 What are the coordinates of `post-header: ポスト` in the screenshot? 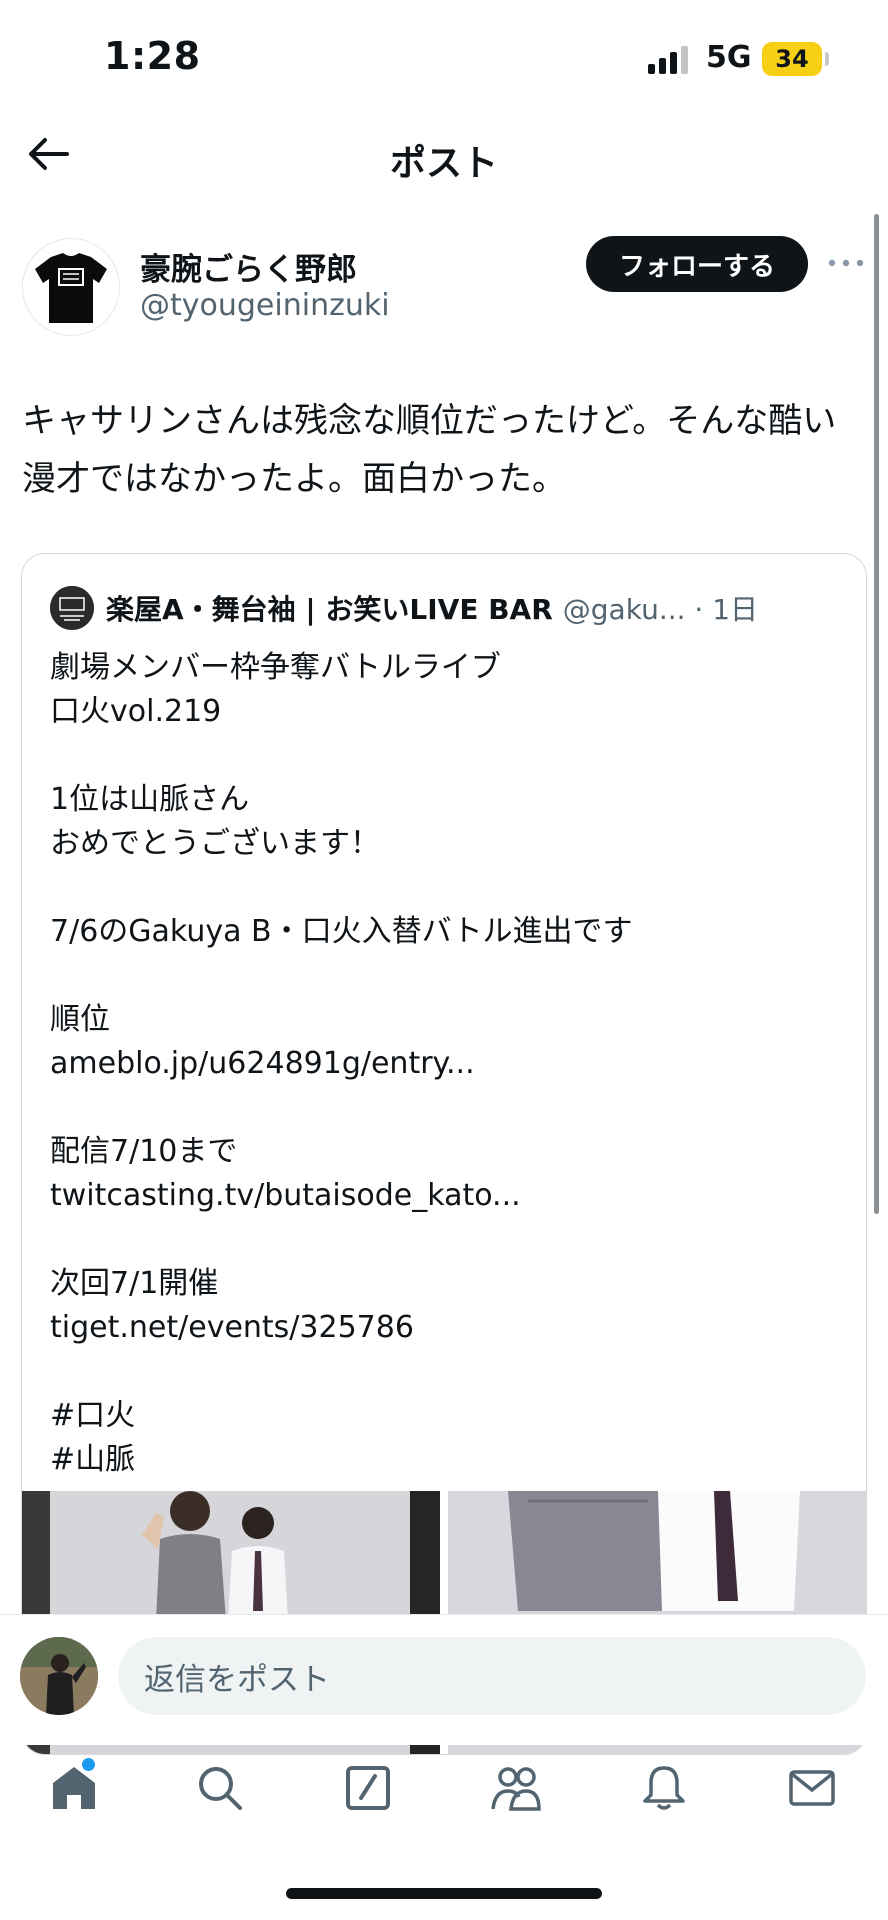 It's located at (444, 156).